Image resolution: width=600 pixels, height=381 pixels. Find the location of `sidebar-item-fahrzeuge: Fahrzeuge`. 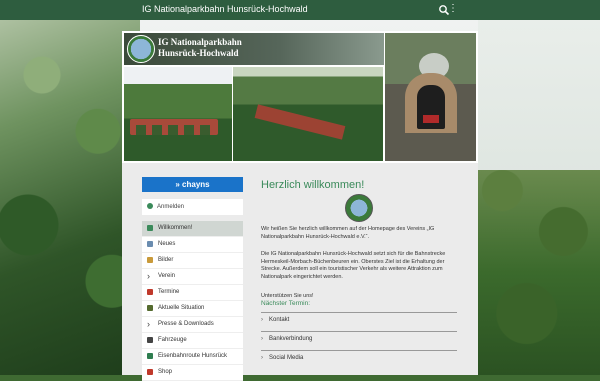

sidebar-item-fahrzeuge: Fahrzeuge is located at coordinates (192, 341).